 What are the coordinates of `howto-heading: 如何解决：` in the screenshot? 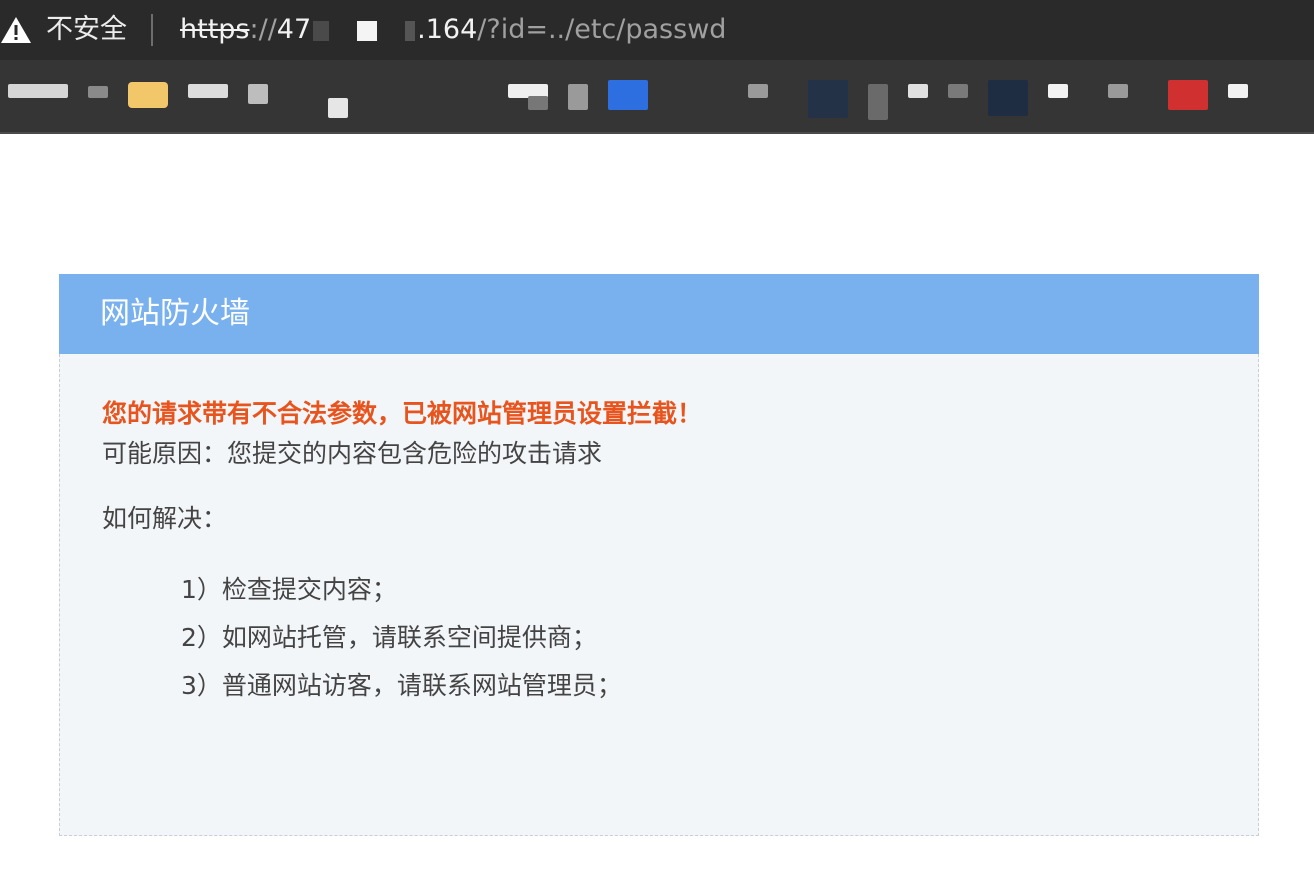 It's located at (165, 518).